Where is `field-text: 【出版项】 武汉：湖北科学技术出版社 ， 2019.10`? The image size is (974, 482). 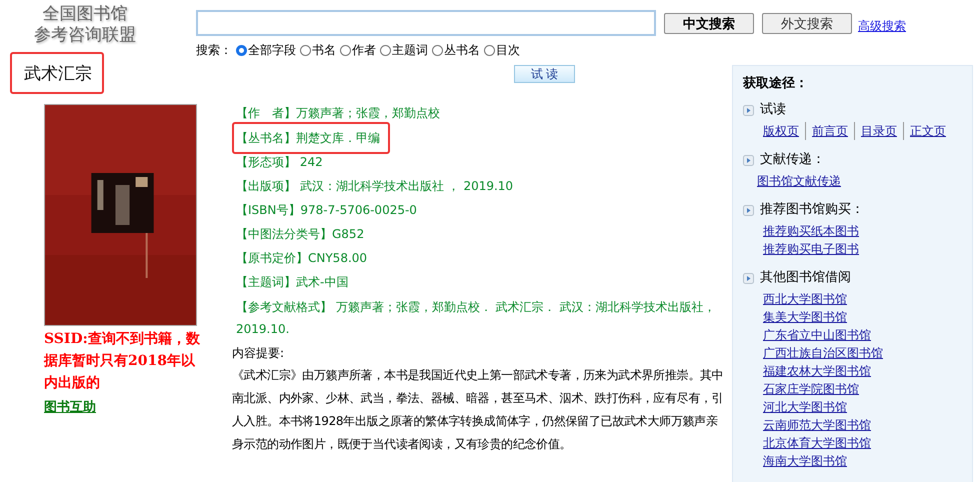 field-text: 【出版项】 武汉：湖北科学技术出版社 ， 2019.10 is located at coordinates (375, 186).